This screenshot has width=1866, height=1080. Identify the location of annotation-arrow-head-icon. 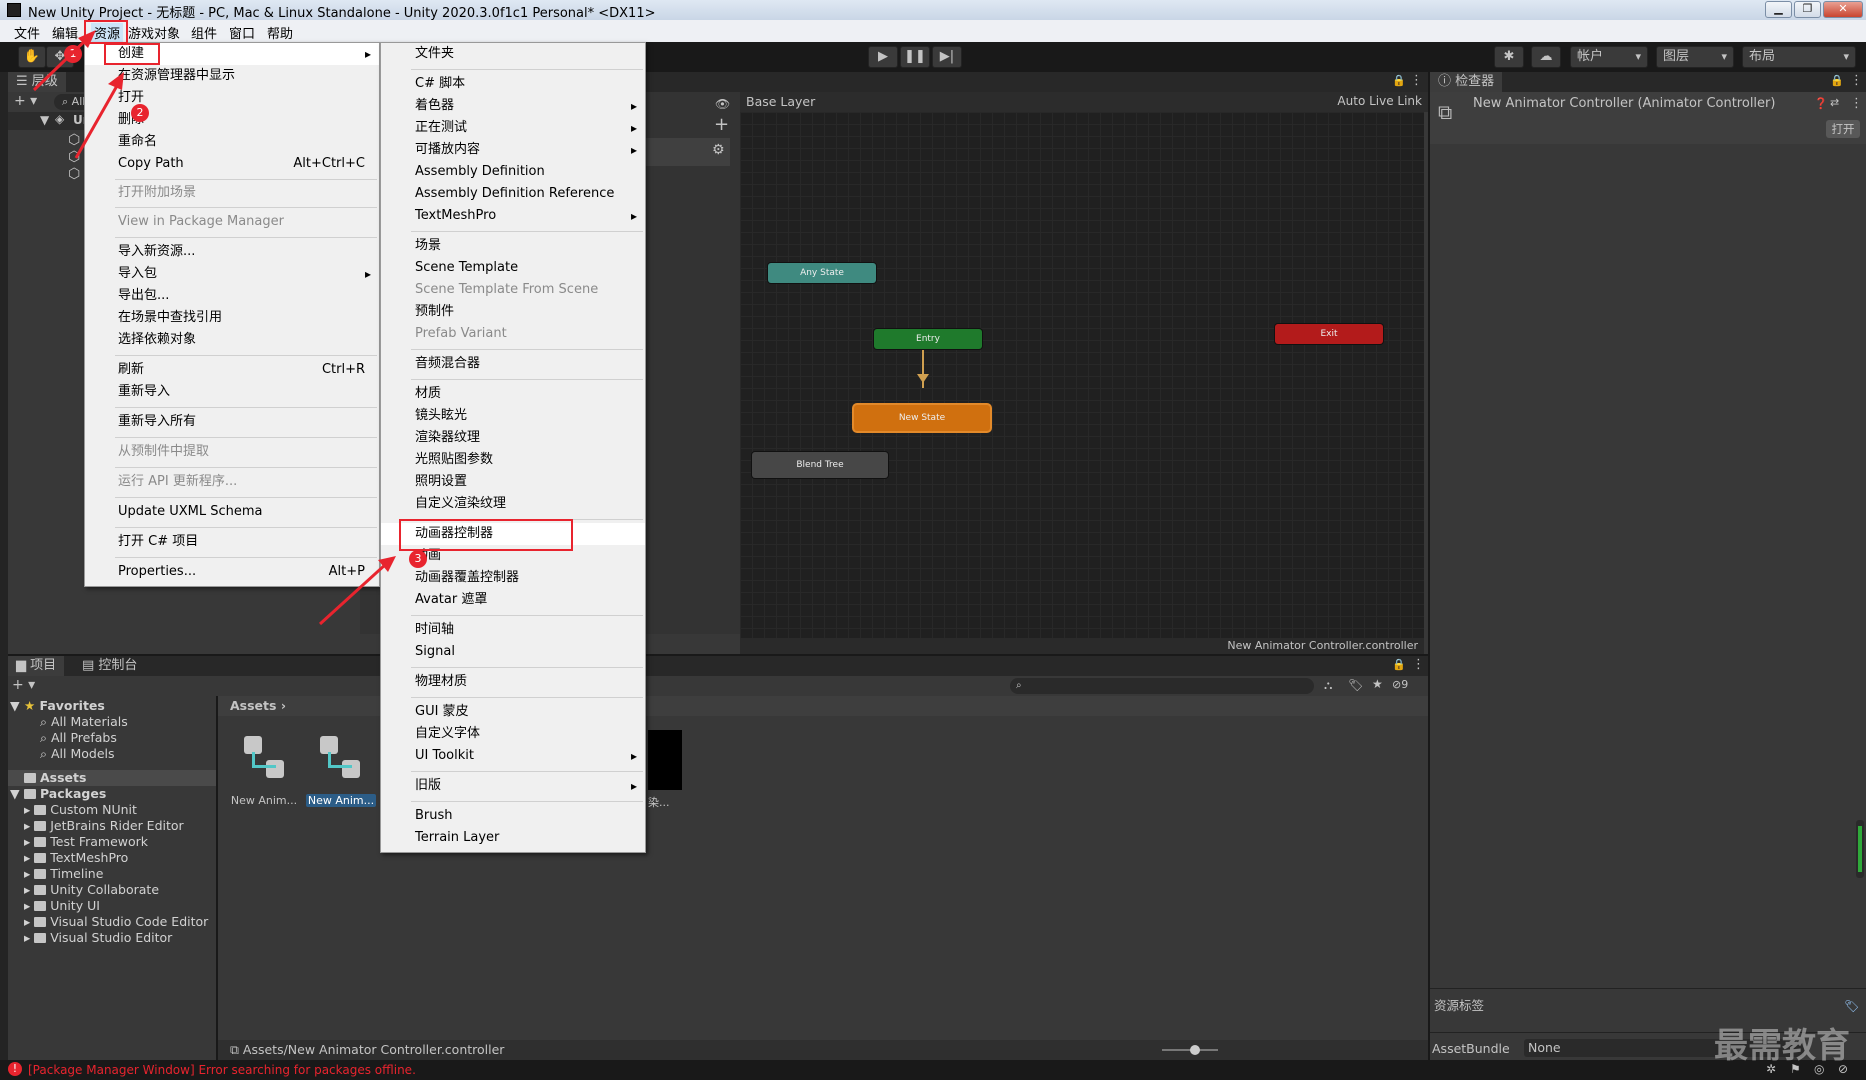
(116, 81).